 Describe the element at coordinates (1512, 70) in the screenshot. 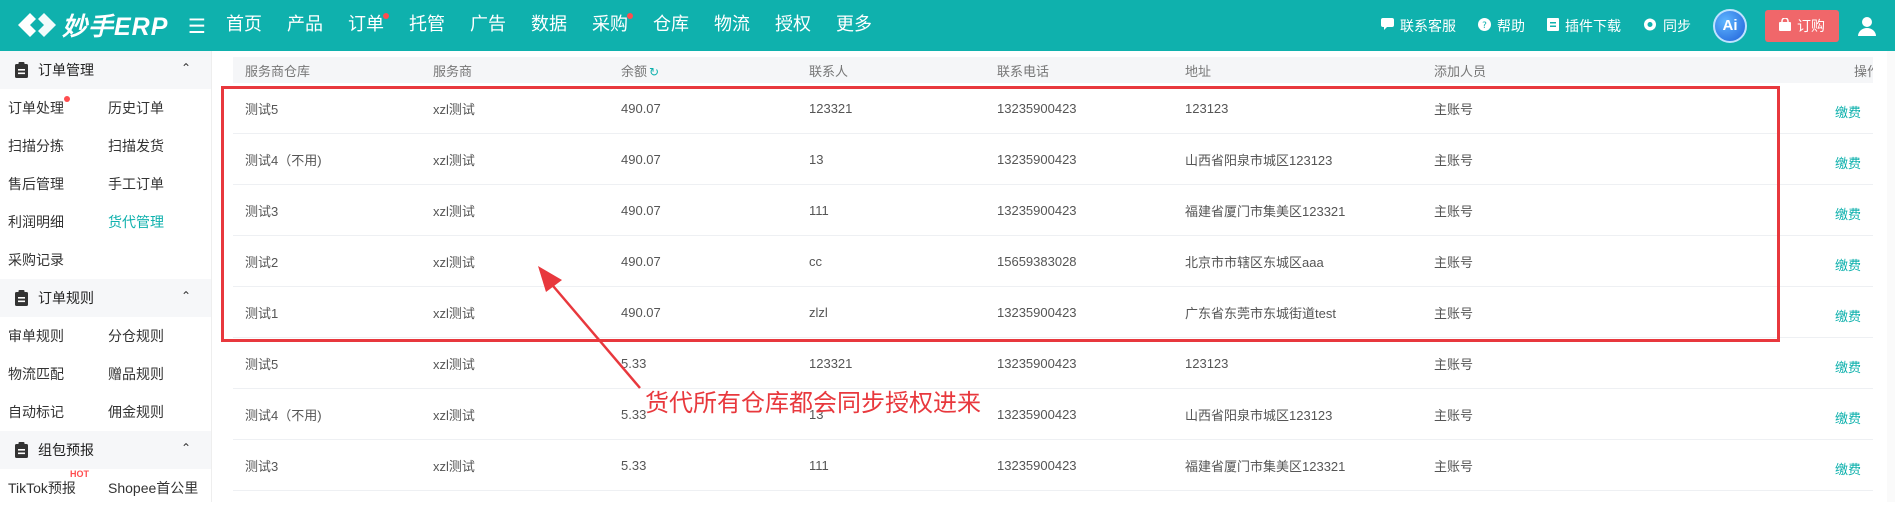

I see `column-header: 添加人员` at that location.